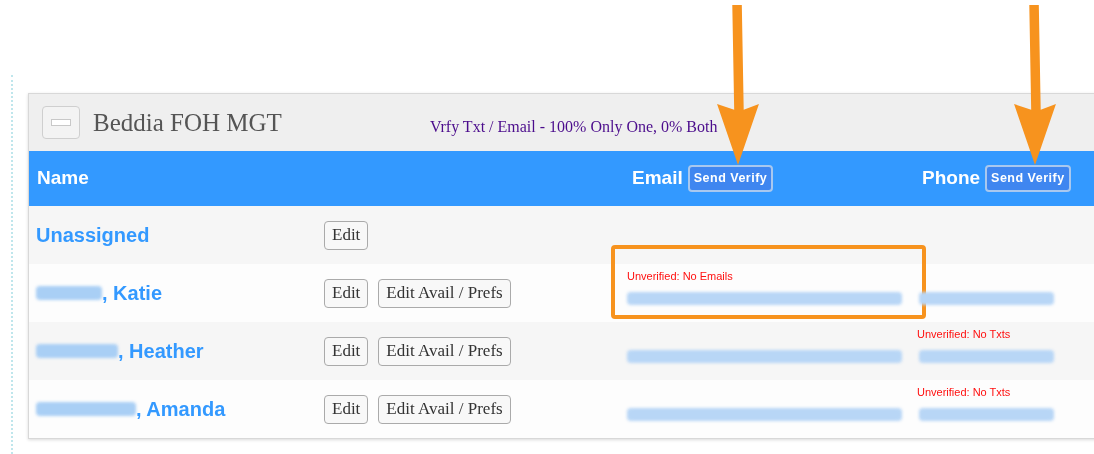 The image size is (1094, 454). What do you see at coordinates (187, 122) in the screenshot?
I see `panel-title: Beddia FOH MGT` at bounding box center [187, 122].